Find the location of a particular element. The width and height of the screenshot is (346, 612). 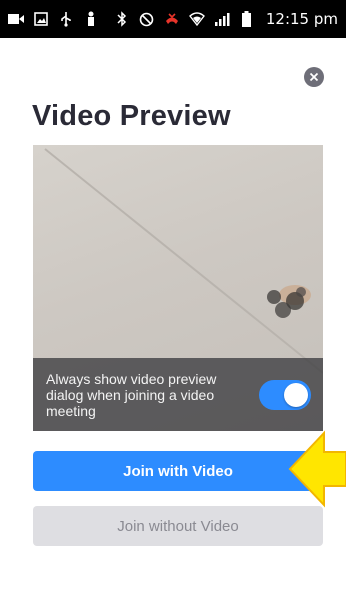

video-call-icon is located at coordinates (16, 19).